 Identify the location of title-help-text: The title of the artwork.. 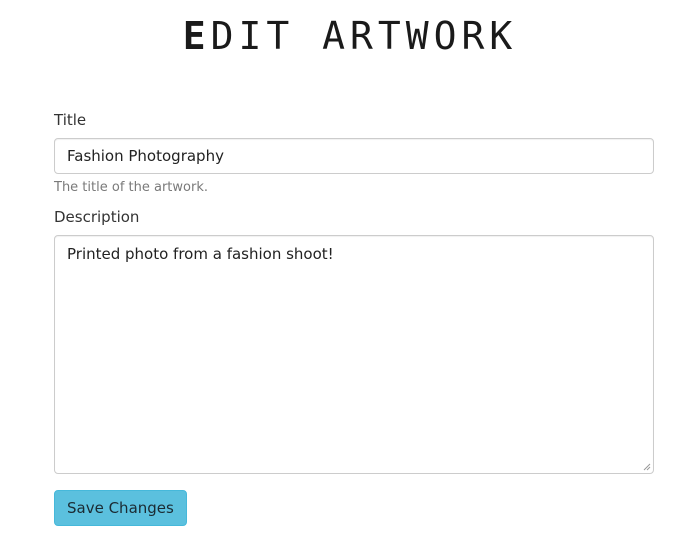
(131, 187).